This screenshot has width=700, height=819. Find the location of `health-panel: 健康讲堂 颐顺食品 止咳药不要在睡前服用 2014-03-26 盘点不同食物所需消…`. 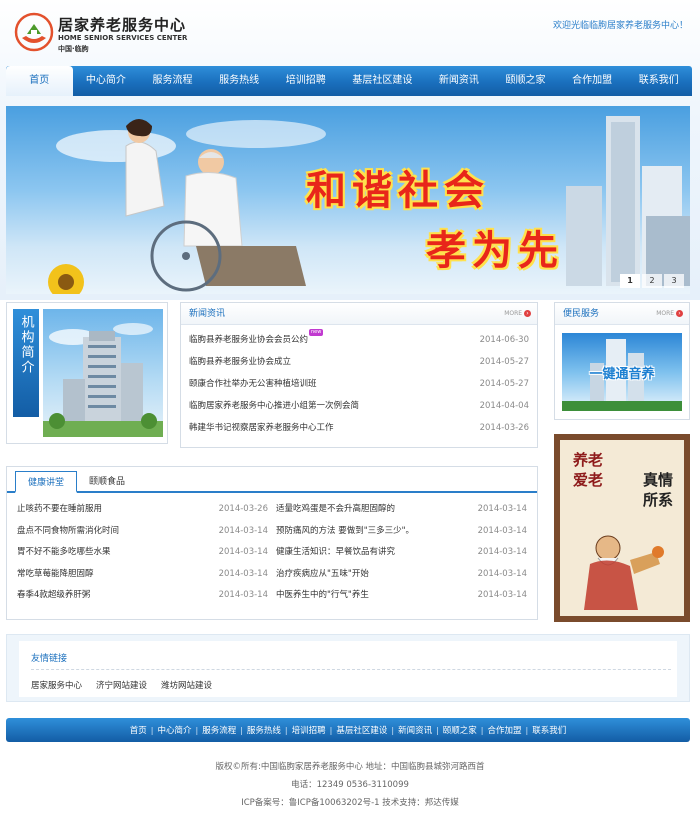

health-panel: 健康讲堂 颐顺食品 止咳药不要在睡前服用 2014-03-26 盘点不同食物所需消… is located at coordinates (272, 543).